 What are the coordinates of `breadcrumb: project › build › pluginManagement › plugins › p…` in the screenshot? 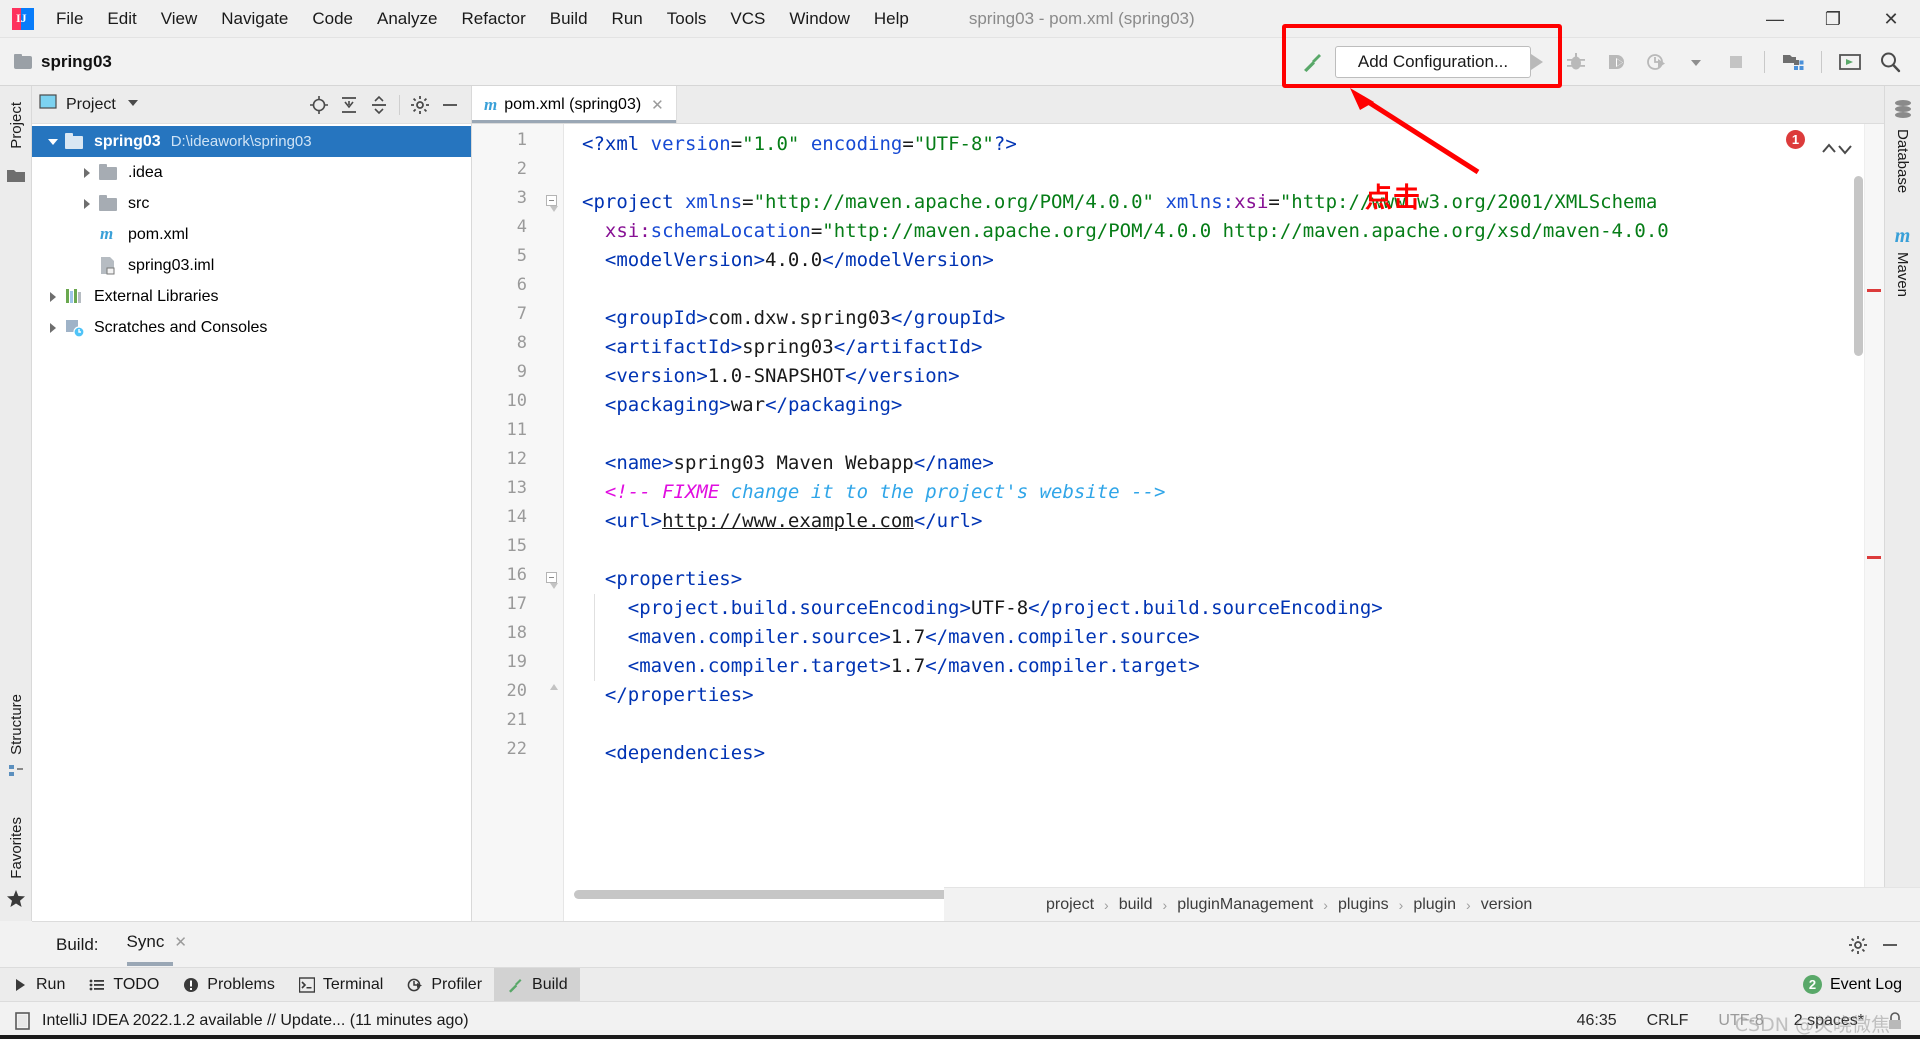 It's located at (1432, 904).